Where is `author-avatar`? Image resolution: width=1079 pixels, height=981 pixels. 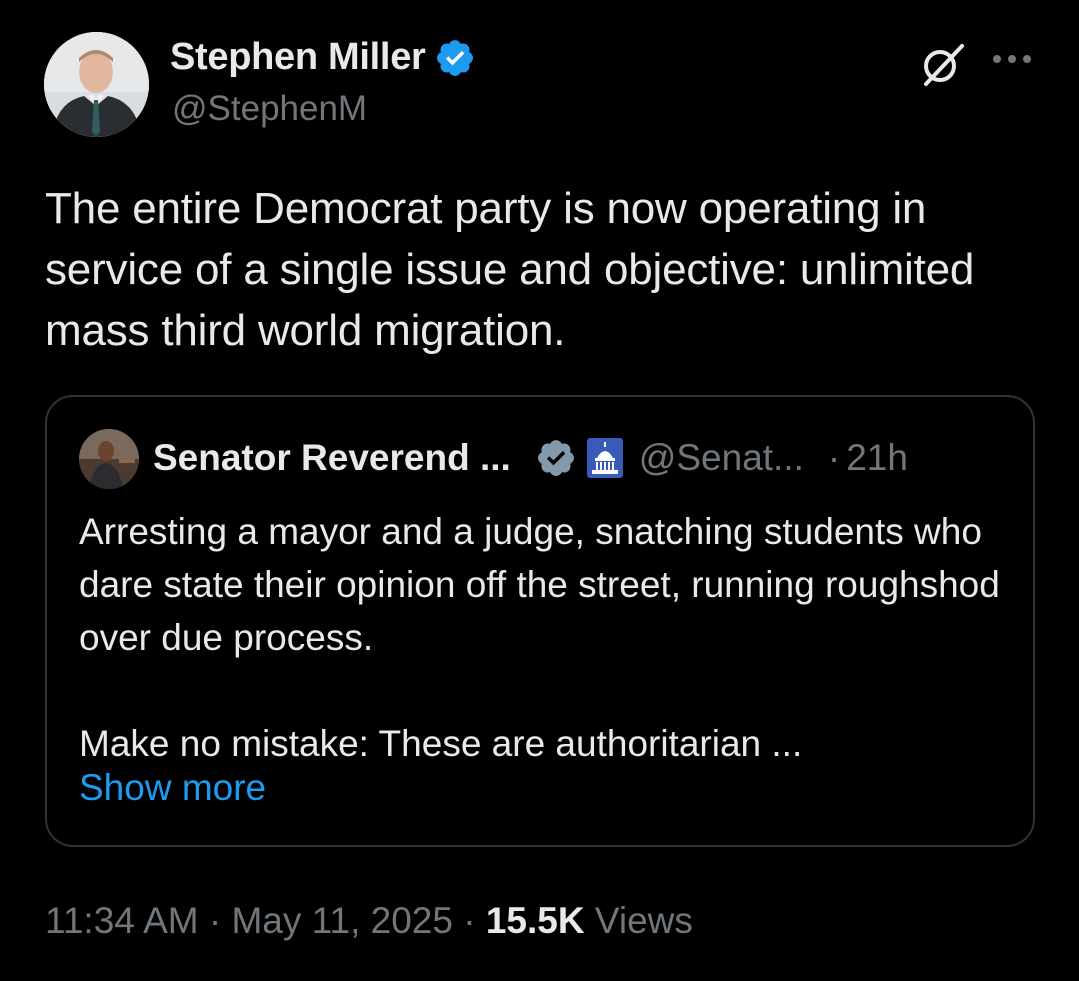
author-avatar is located at coordinates (96, 84).